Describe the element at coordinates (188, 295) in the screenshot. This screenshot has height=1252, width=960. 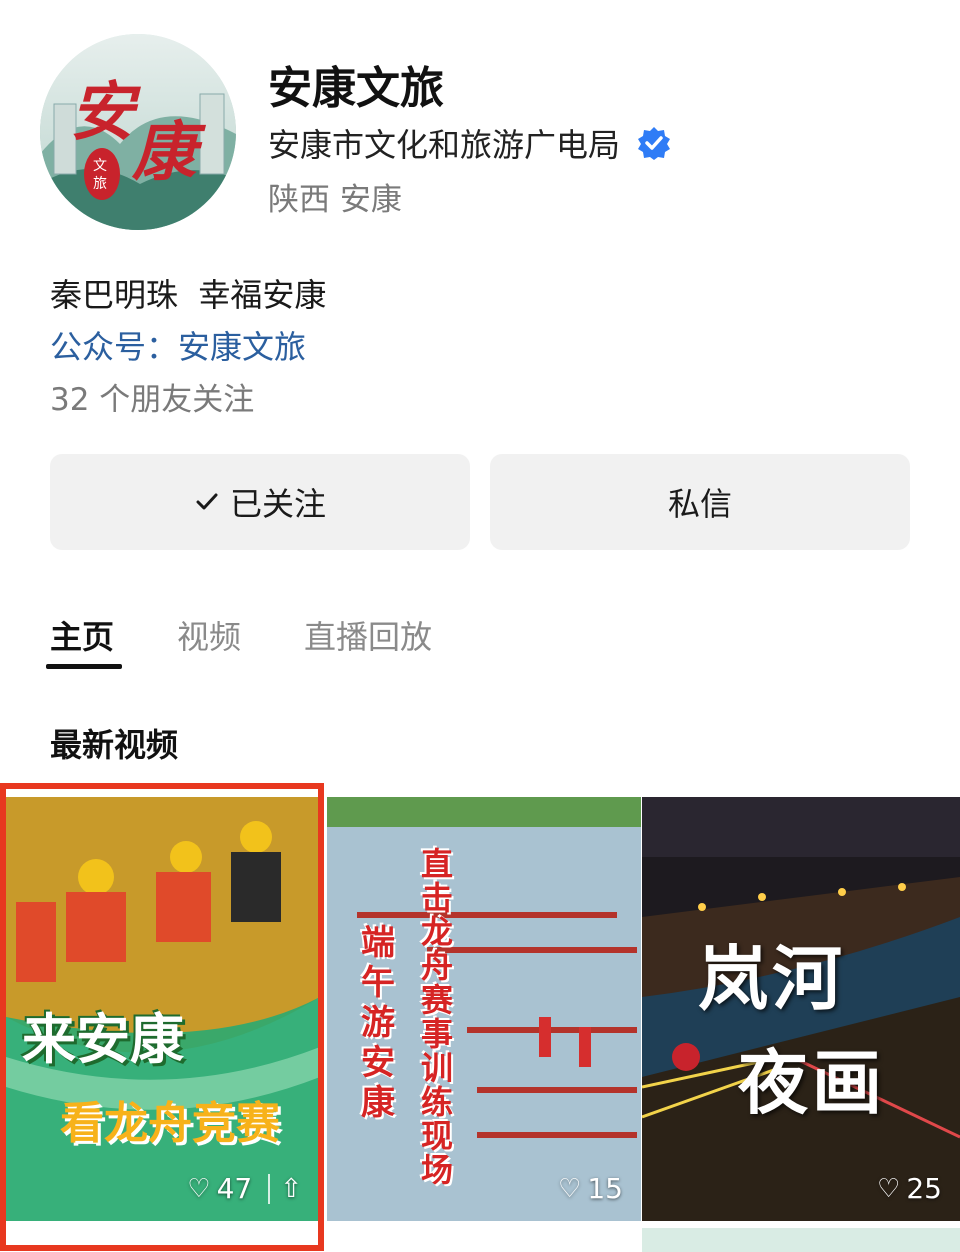
I see `bio-slogan: 秦巴明珠 幸福安康` at that location.